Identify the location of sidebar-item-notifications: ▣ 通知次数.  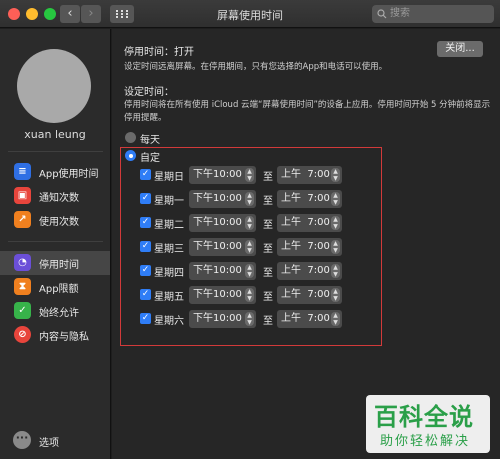
(55, 196).